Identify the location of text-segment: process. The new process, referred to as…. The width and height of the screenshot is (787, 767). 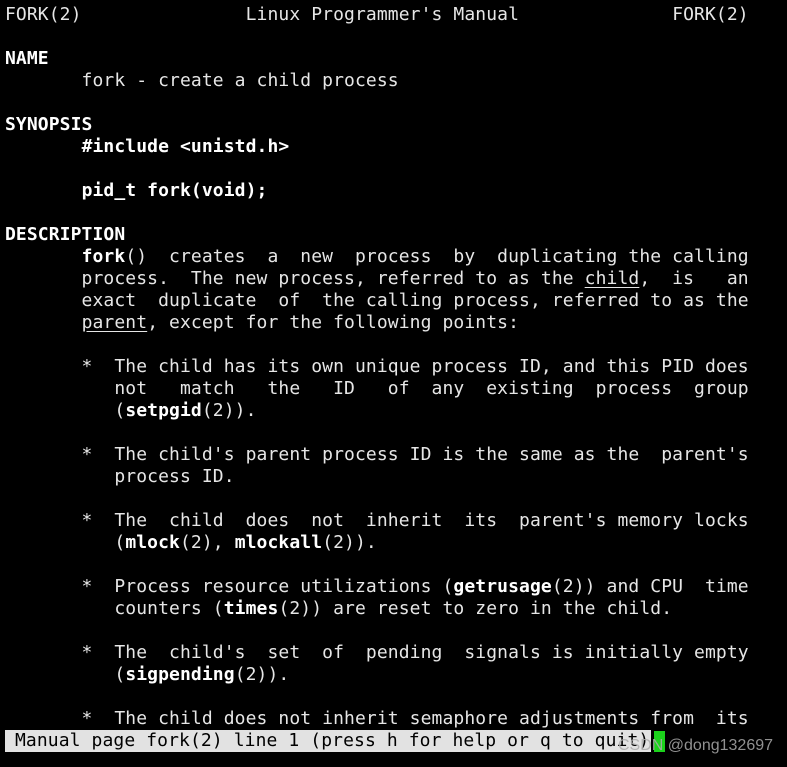
(295, 278).